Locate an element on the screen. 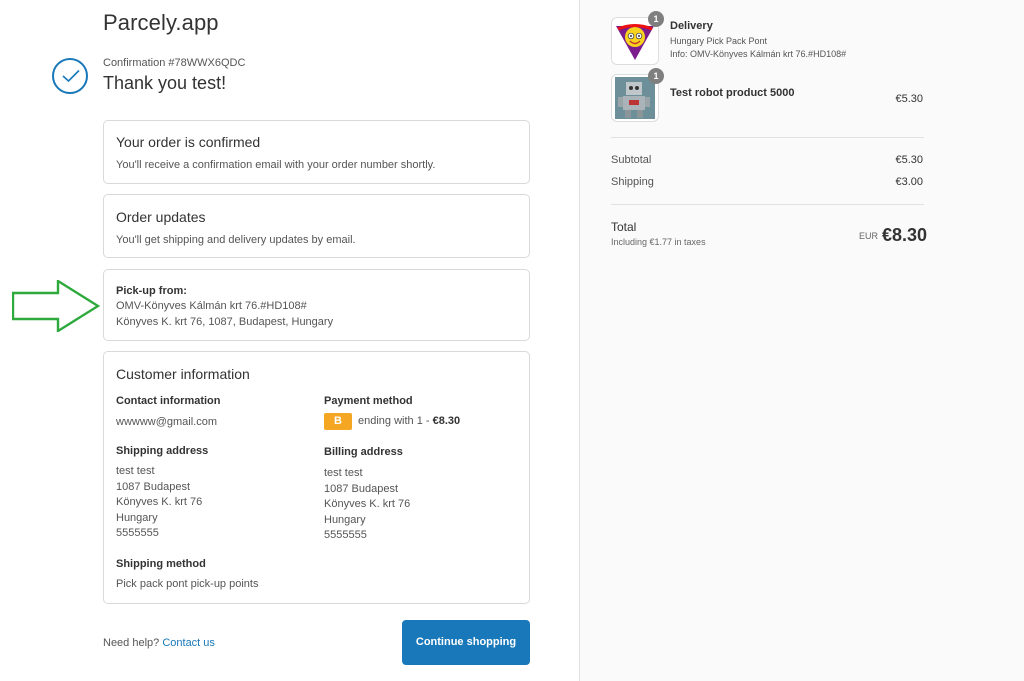  delivery-provider: Hungary Pick Pack Pont is located at coordinates (719, 41).